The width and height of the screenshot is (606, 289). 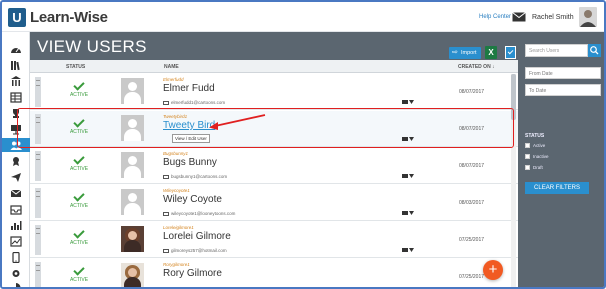 What do you see at coordinates (472, 203) in the screenshot?
I see `created-date: 08/03/2017` at bounding box center [472, 203].